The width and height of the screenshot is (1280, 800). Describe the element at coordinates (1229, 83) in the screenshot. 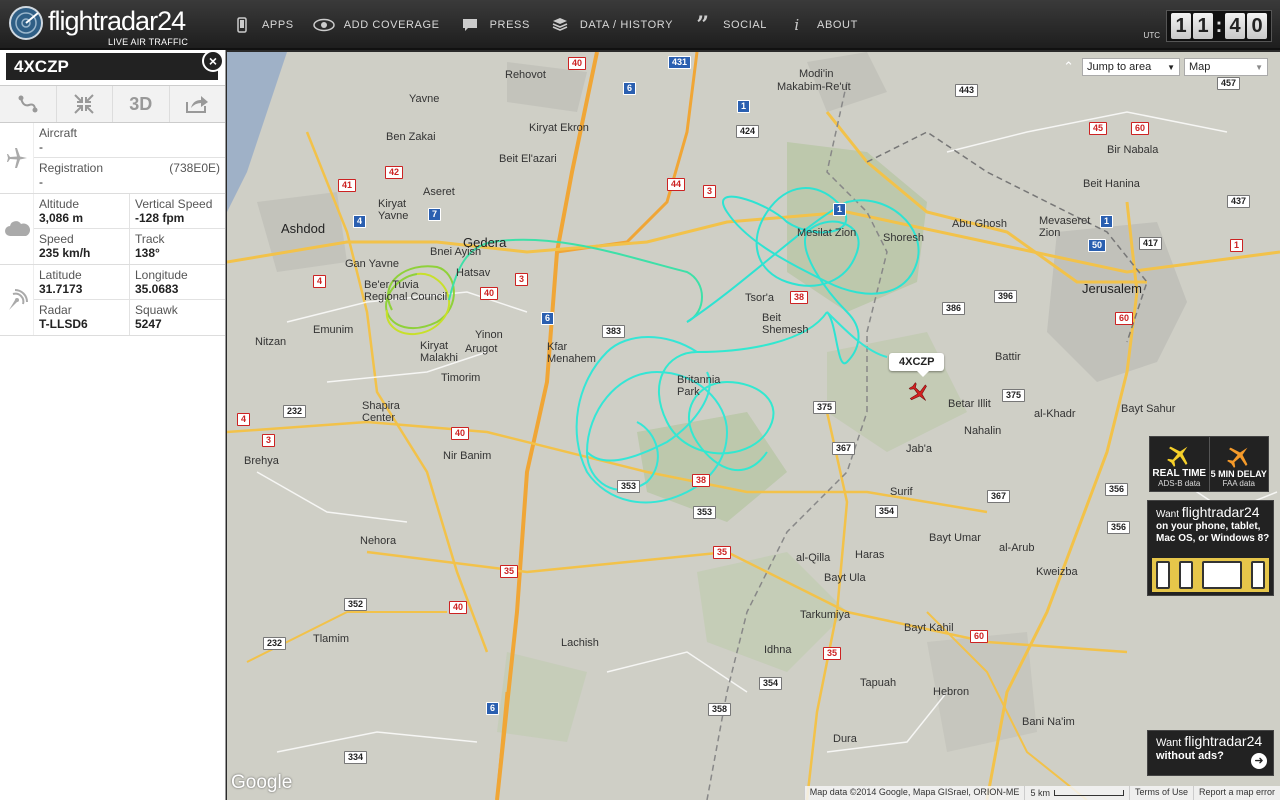

I see `road-shield: 457` at that location.